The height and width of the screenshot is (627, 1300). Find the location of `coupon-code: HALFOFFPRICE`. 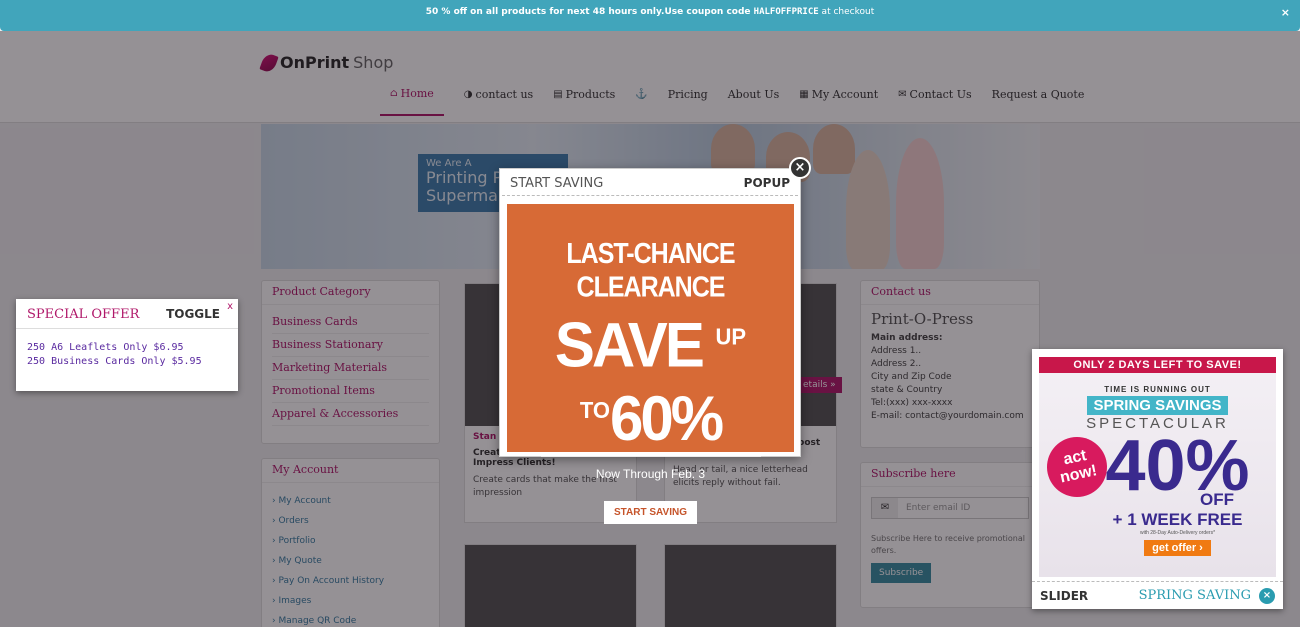

coupon-code: HALFOFFPRICE is located at coordinates (786, 12).